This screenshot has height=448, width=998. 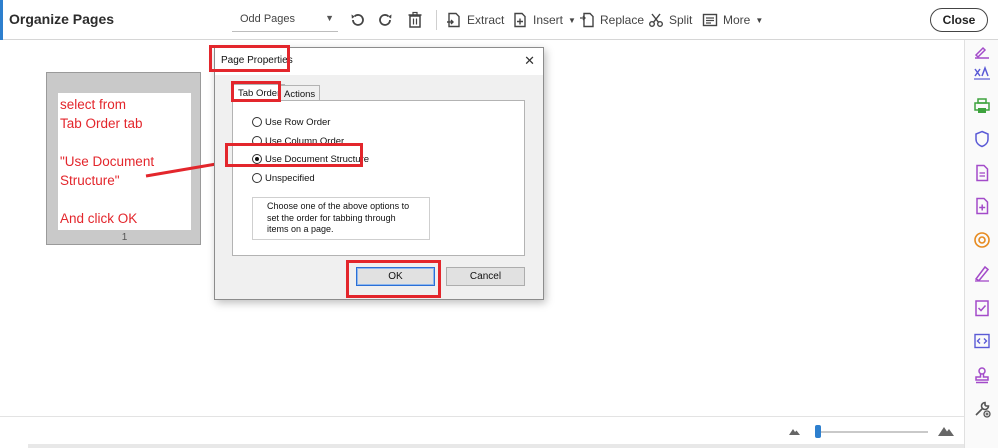 I want to click on option-use-row-order: Use Row Order, so click(x=291, y=122).